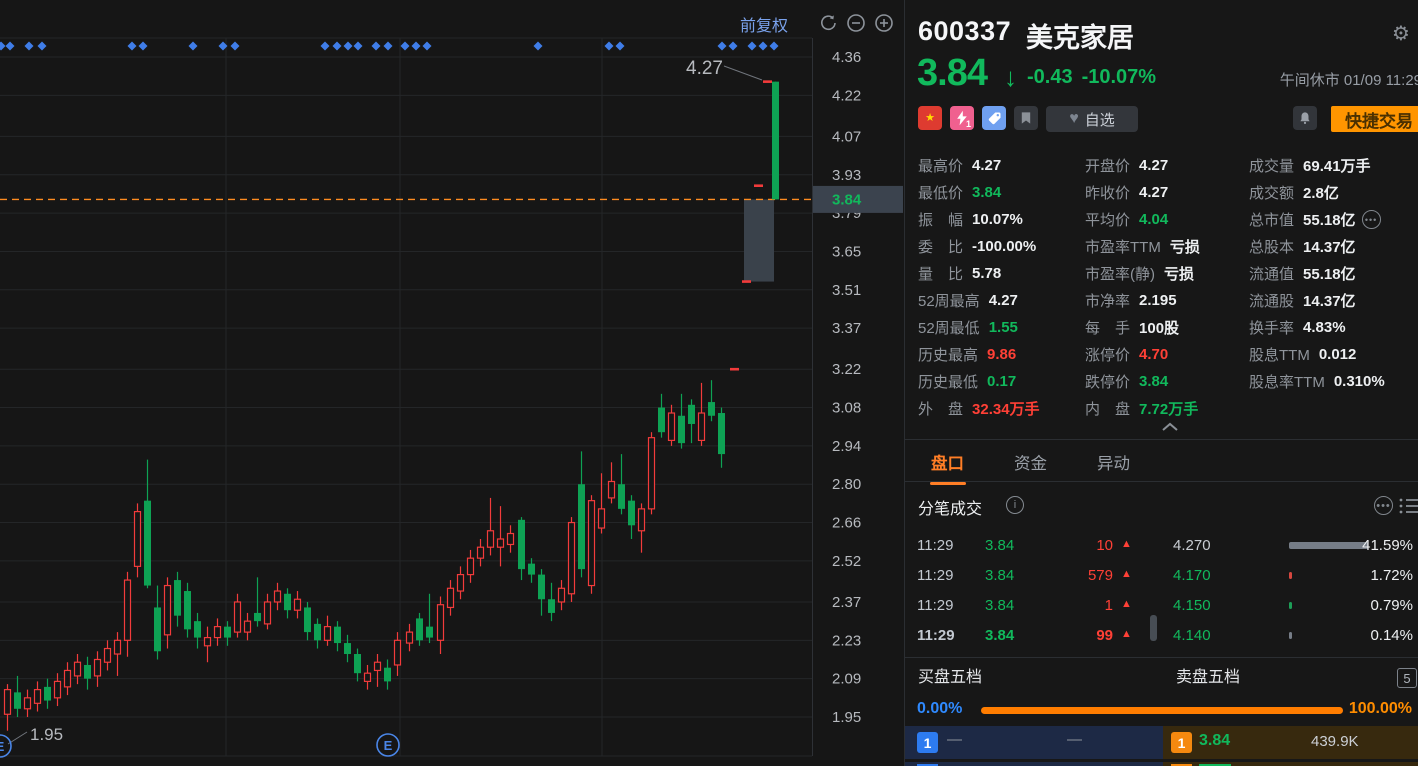 The image size is (1418, 766). I want to click on announcement-icon, so click(1026, 118).